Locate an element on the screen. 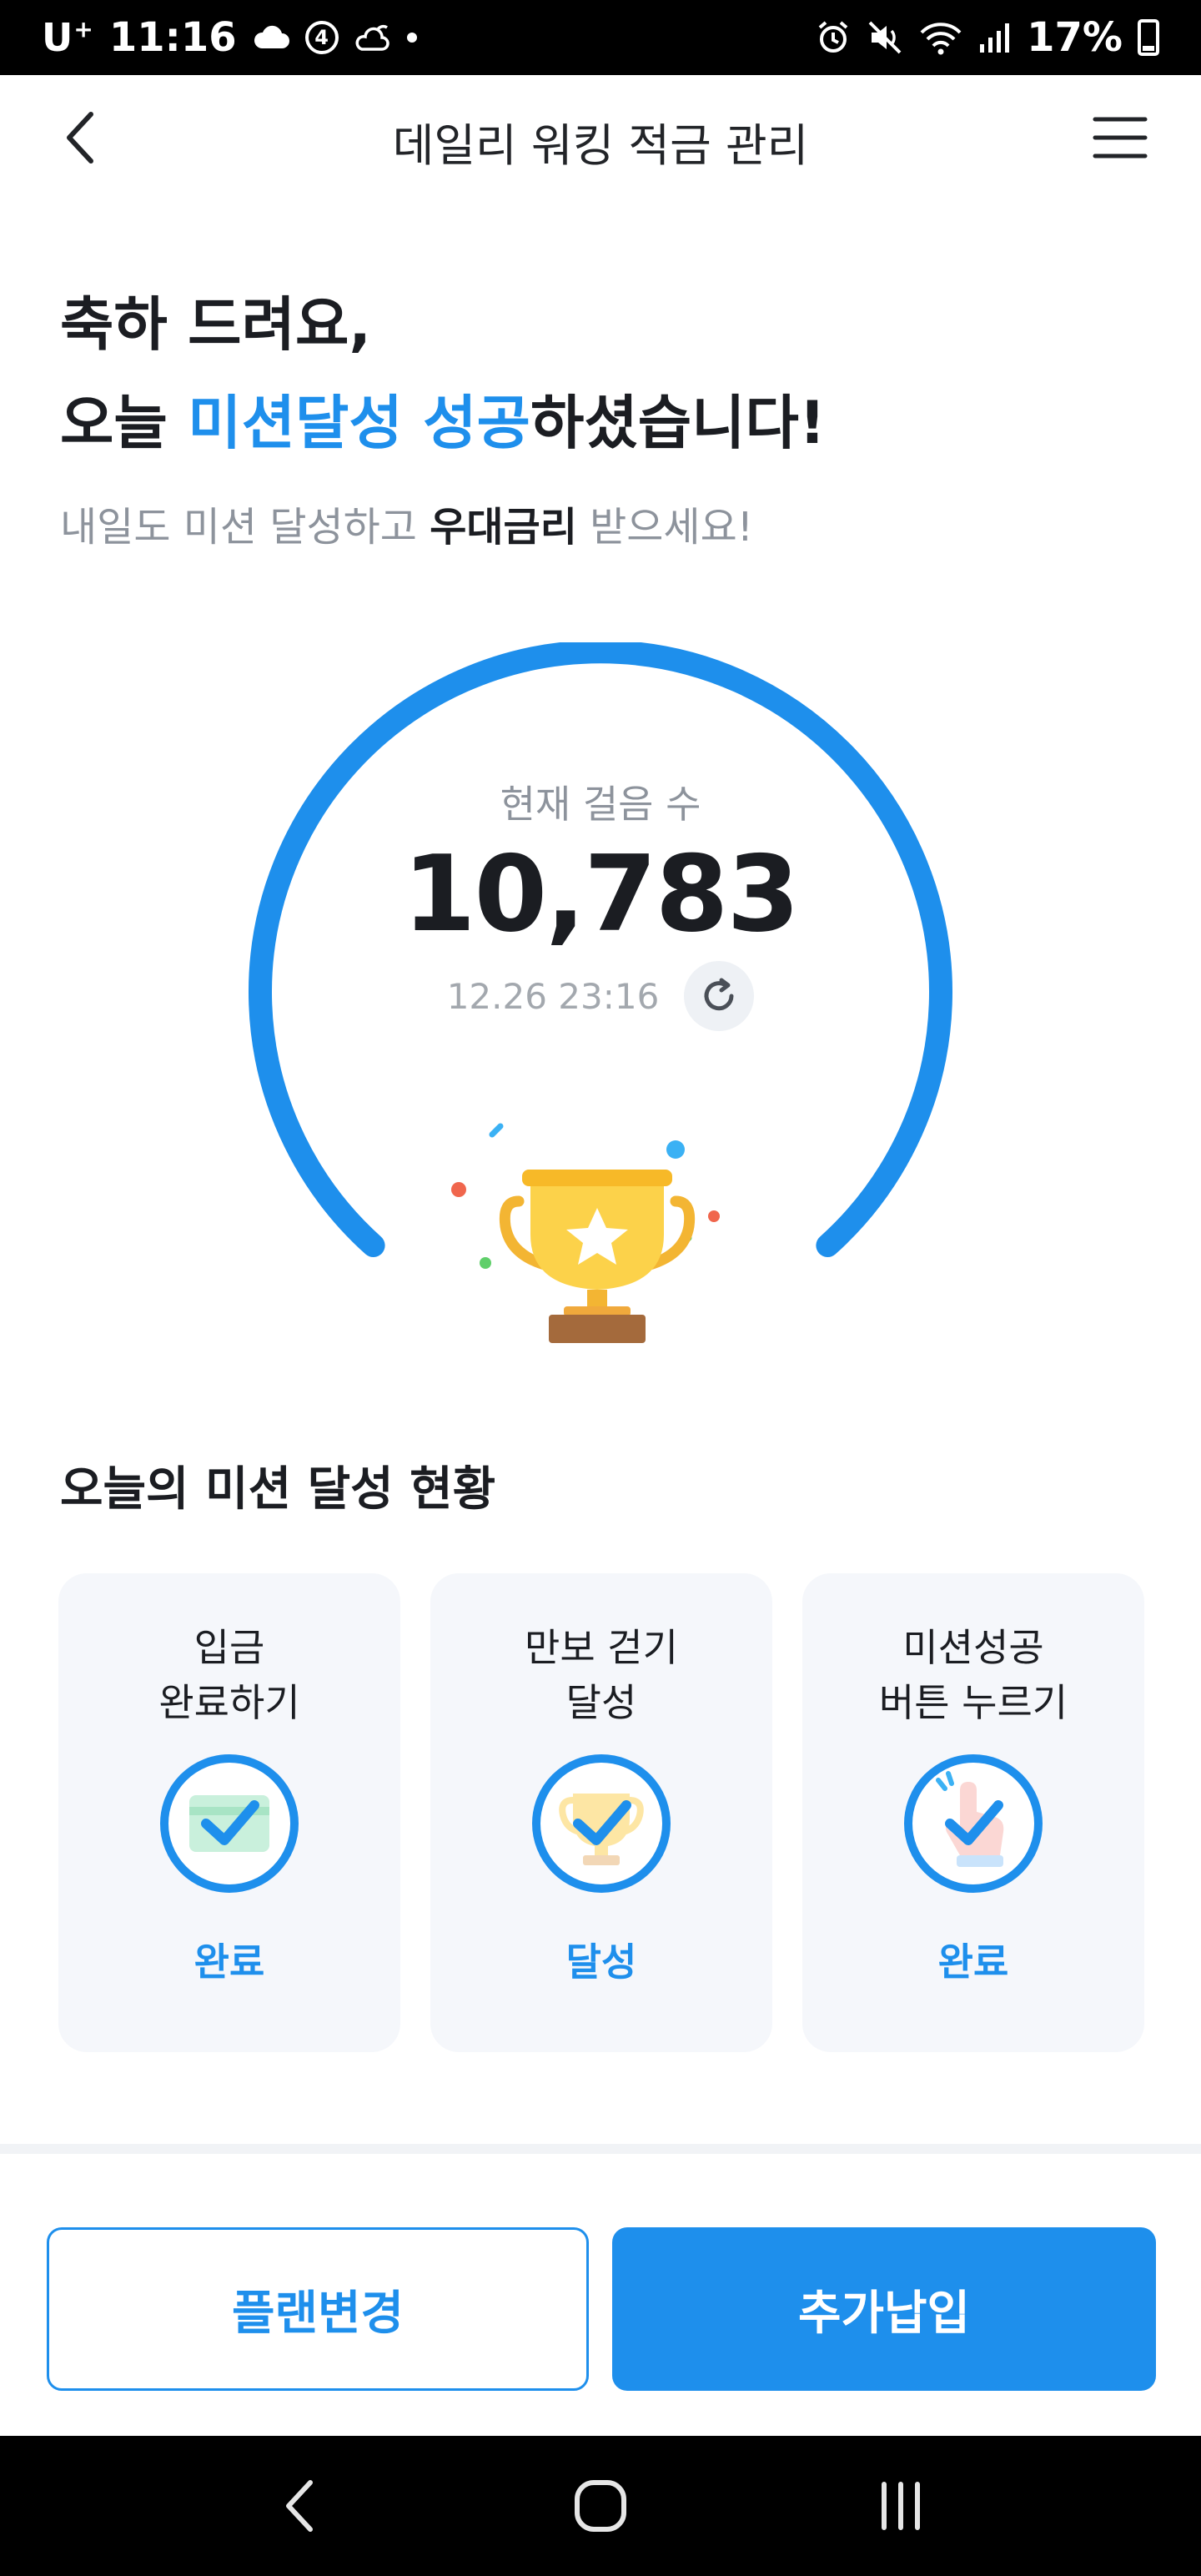  nav-recents-button is located at coordinates (901, 2506).